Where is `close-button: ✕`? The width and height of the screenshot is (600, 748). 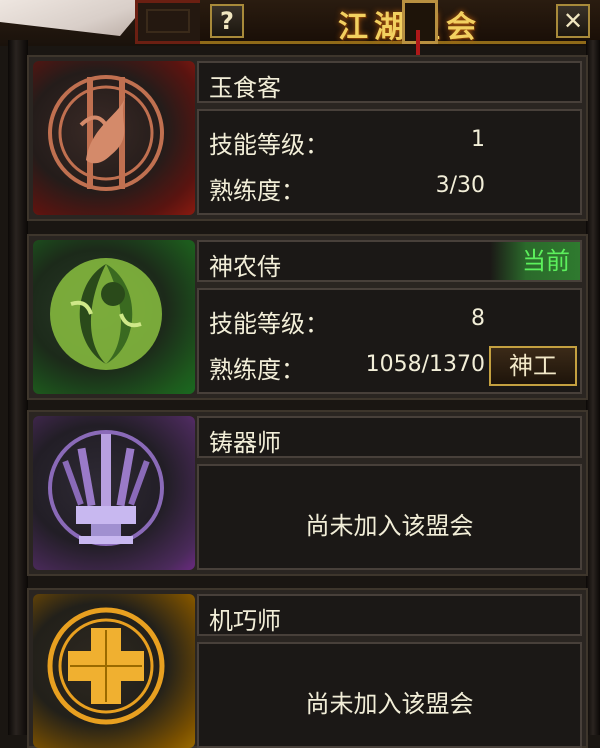 close-button: ✕ is located at coordinates (573, 21).